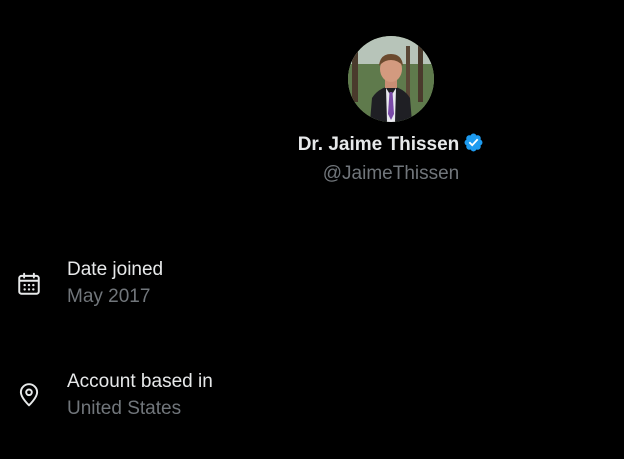 The image size is (624, 459). I want to click on calendar-icon, so click(29, 283).